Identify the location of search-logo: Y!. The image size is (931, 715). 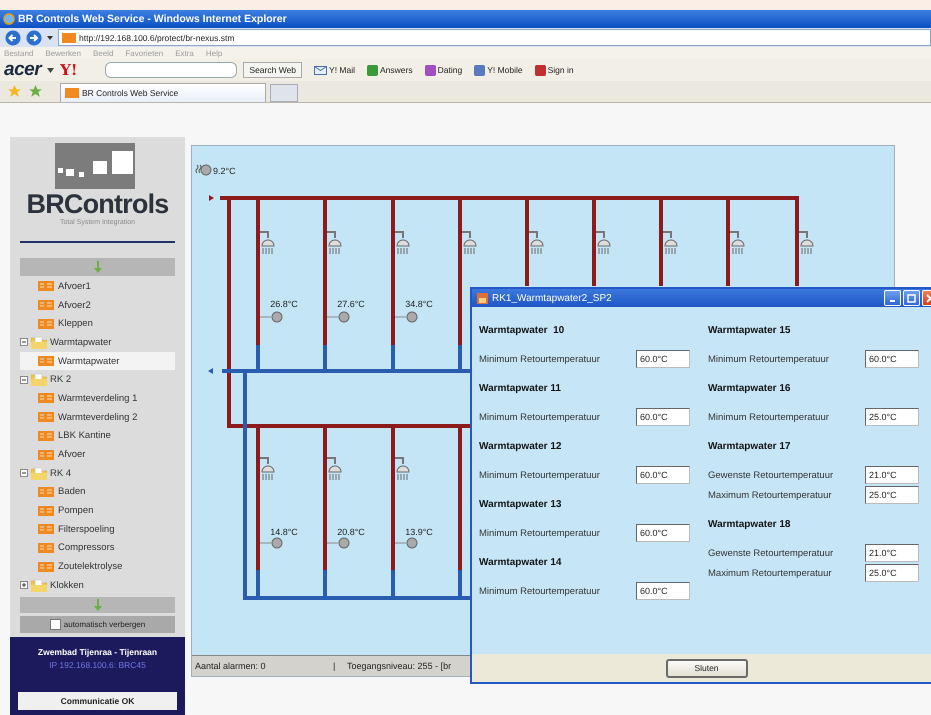
(69, 70).